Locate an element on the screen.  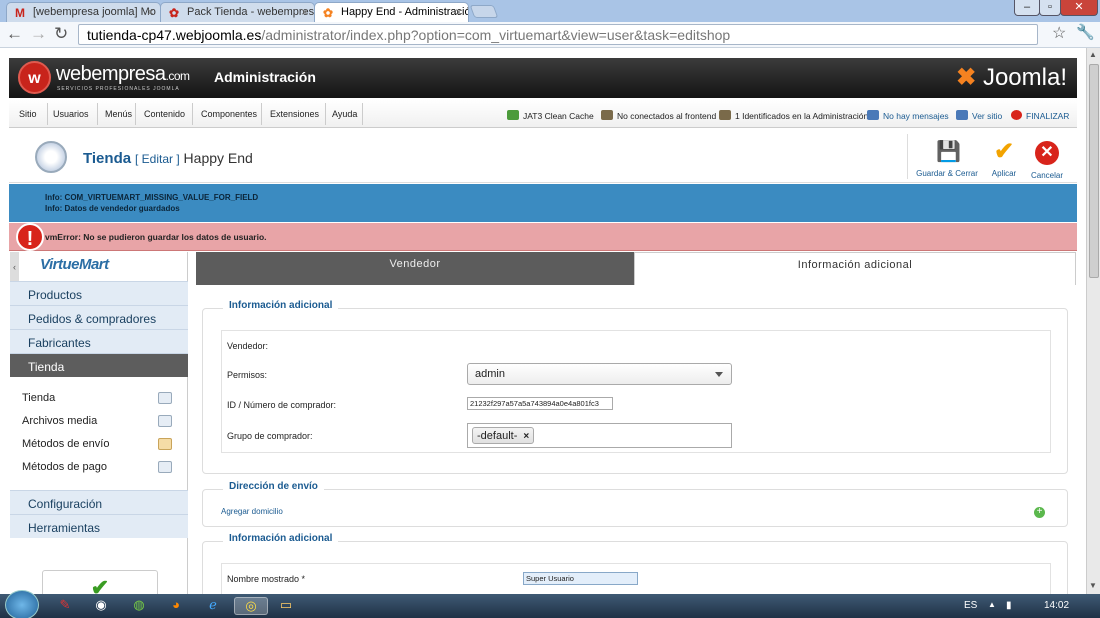
browser-tab-pack-tienda: ✿ Pack Tienda - webempres × is located at coordinates (237, 12).